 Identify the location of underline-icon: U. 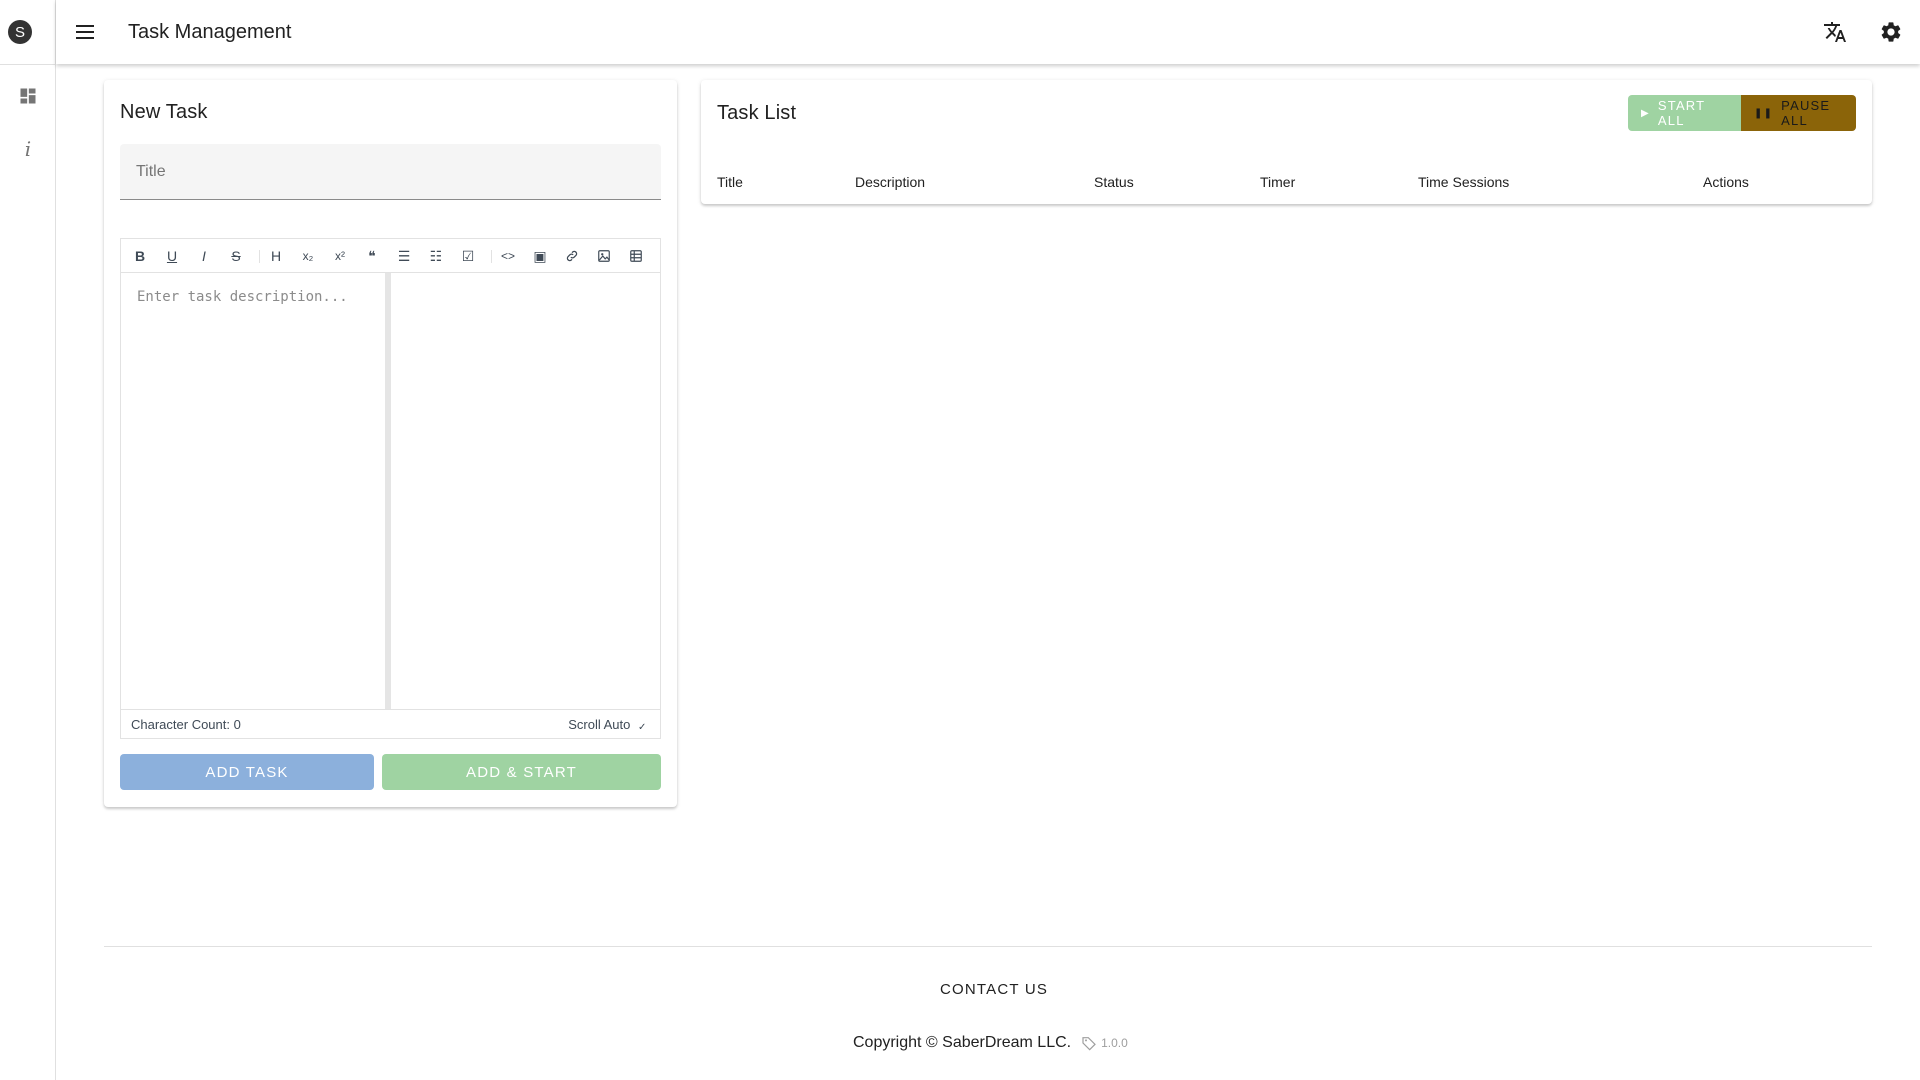
(172, 256).